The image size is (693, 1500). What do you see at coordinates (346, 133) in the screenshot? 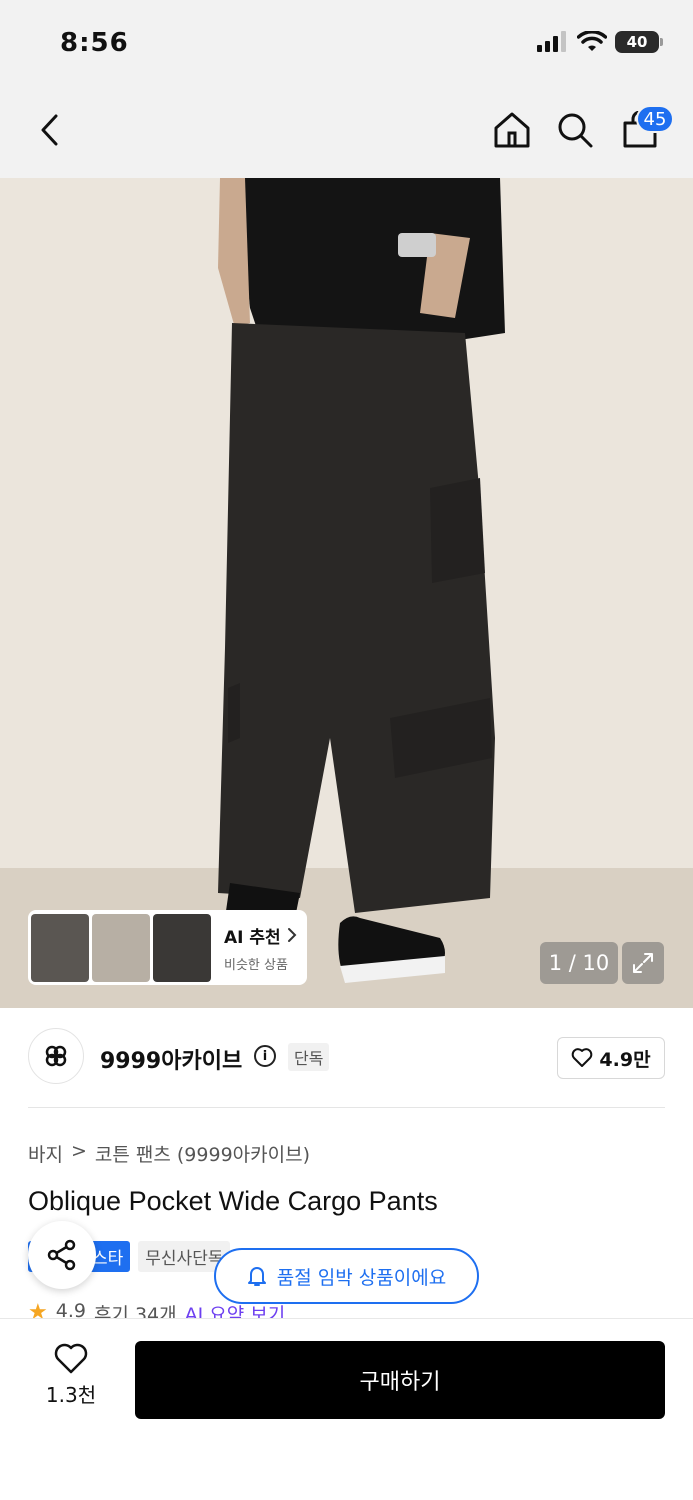
I see `top-nav` at bounding box center [346, 133].